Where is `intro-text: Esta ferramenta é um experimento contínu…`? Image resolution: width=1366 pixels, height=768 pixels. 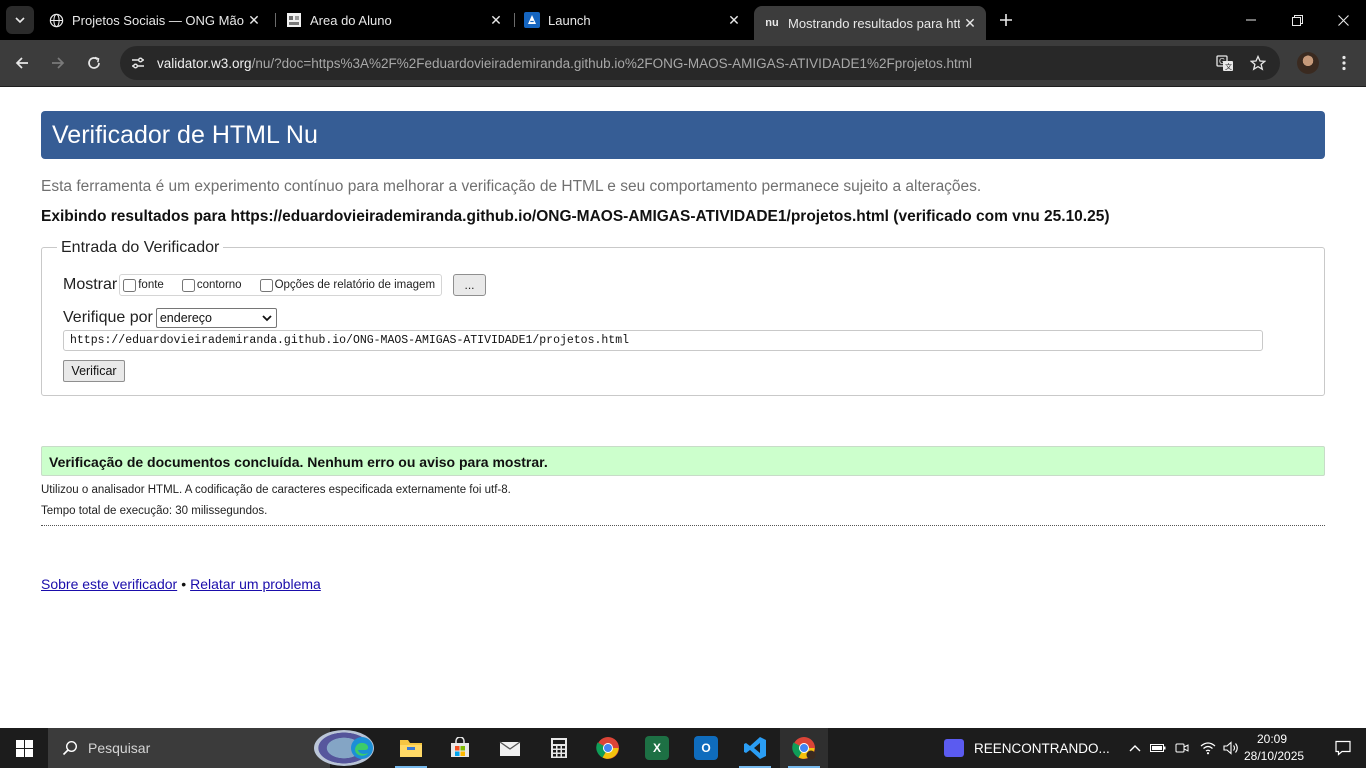 intro-text: Esta ferramenta é um experimento contínu… is located at coordinates (511, 186).